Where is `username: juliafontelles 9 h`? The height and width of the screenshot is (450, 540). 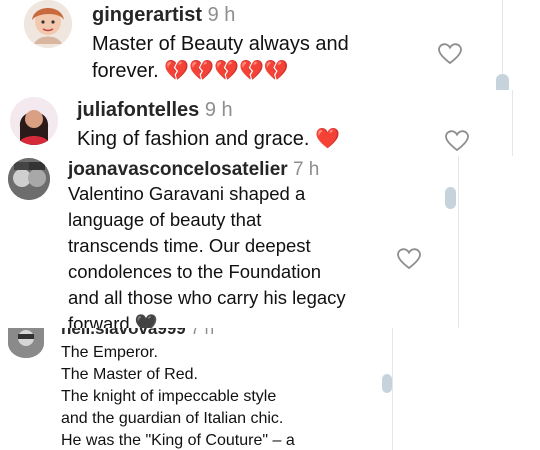 username: juliafontelles 9 h is located at coordinates (155, 110).